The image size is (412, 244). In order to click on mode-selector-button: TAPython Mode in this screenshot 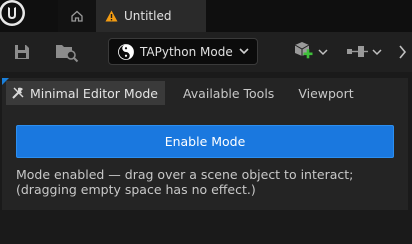, I will do `click(183, 51)`.